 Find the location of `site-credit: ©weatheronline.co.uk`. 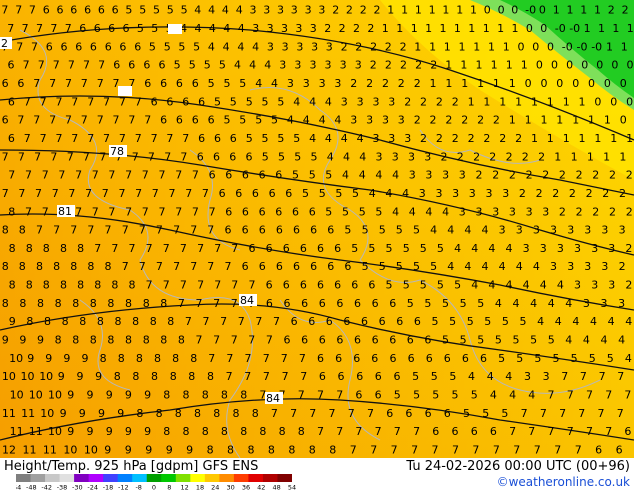

site-credit: ©weatheronline.co.uk is located at coordinates (563, 482).